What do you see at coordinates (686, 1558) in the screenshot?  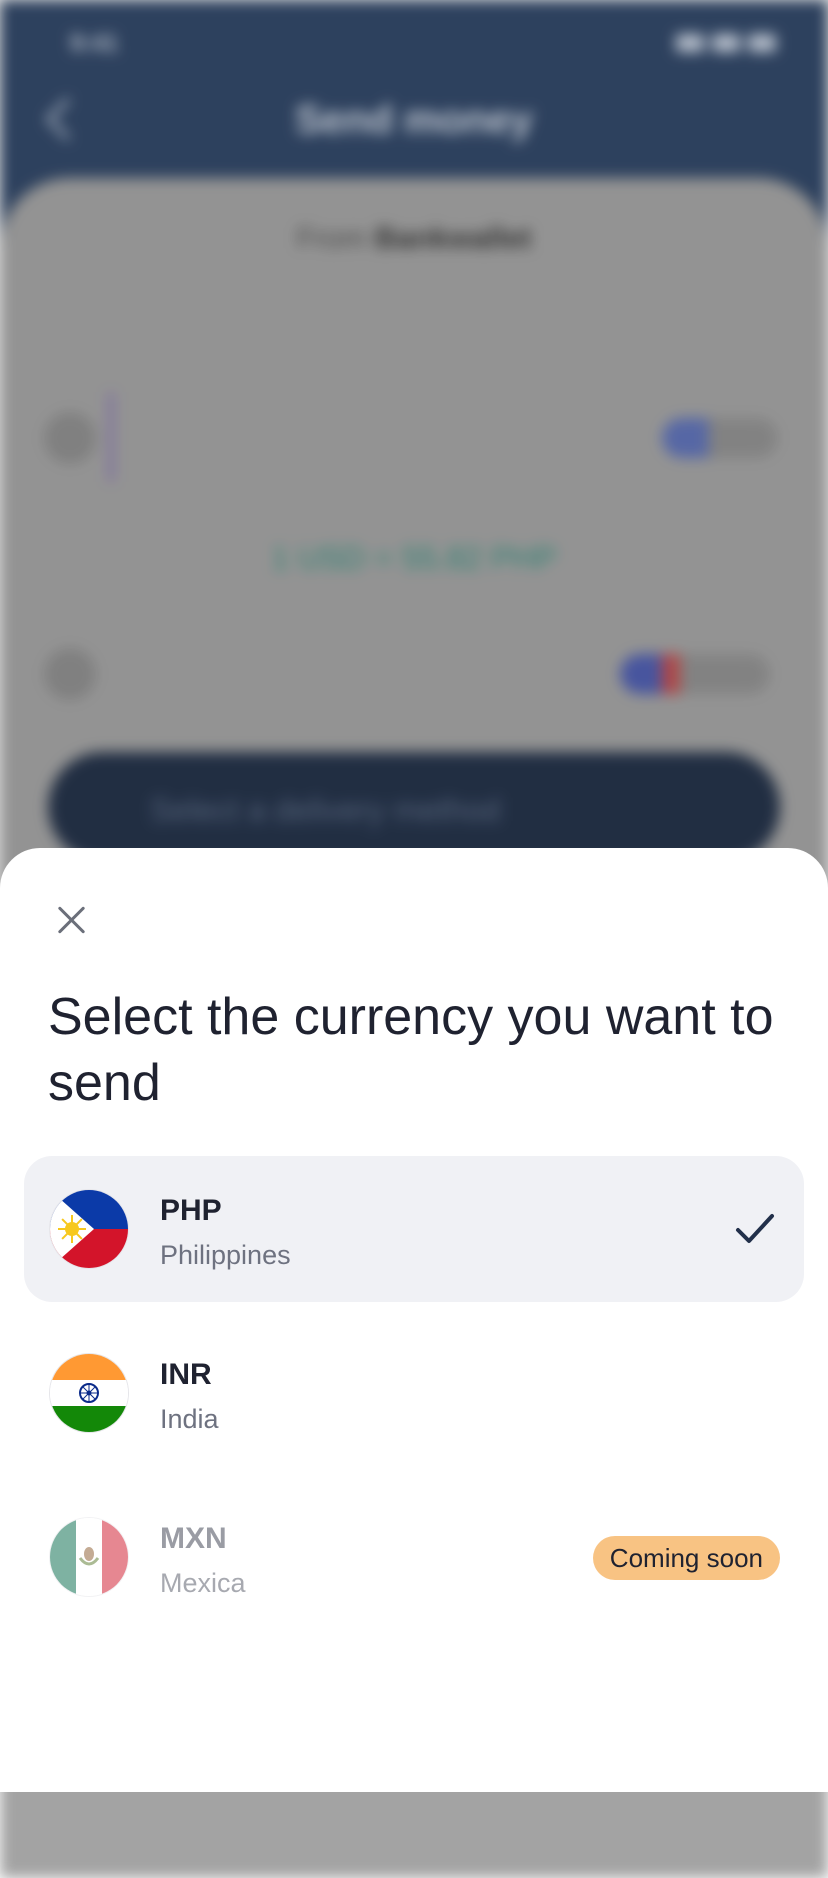 I see `coming-soon-badge: Coming soon` at bounding box center [686, 1558].